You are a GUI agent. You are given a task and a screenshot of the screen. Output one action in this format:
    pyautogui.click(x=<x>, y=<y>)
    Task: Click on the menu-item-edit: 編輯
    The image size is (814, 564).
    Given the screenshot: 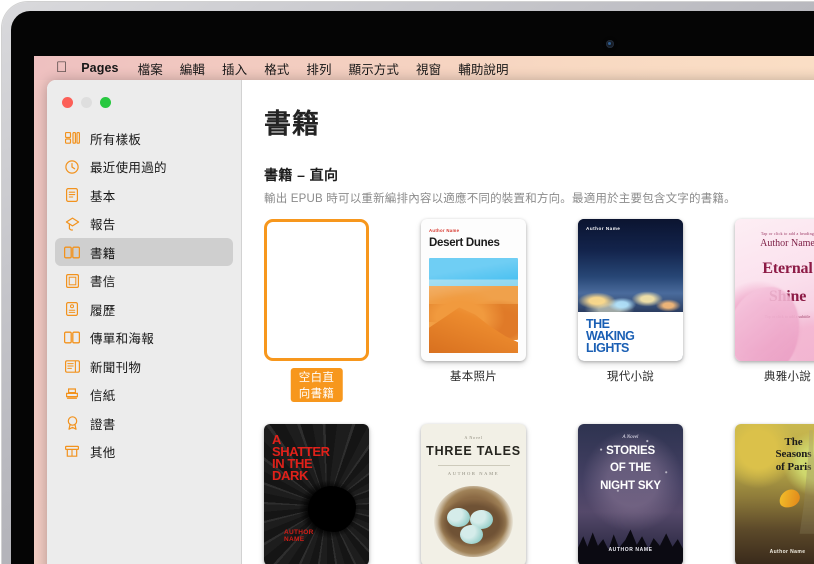 What is the action you would take?
    pyautogui.click(x=192, y=68)
    